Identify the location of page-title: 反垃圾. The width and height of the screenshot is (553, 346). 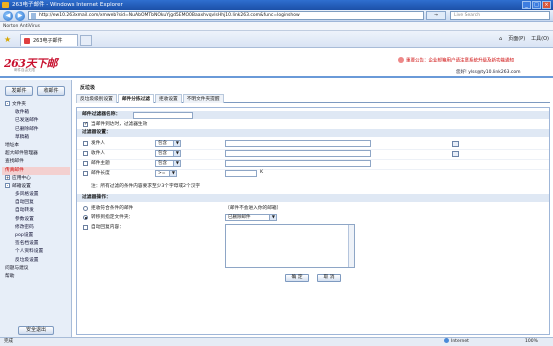
(88, 88).